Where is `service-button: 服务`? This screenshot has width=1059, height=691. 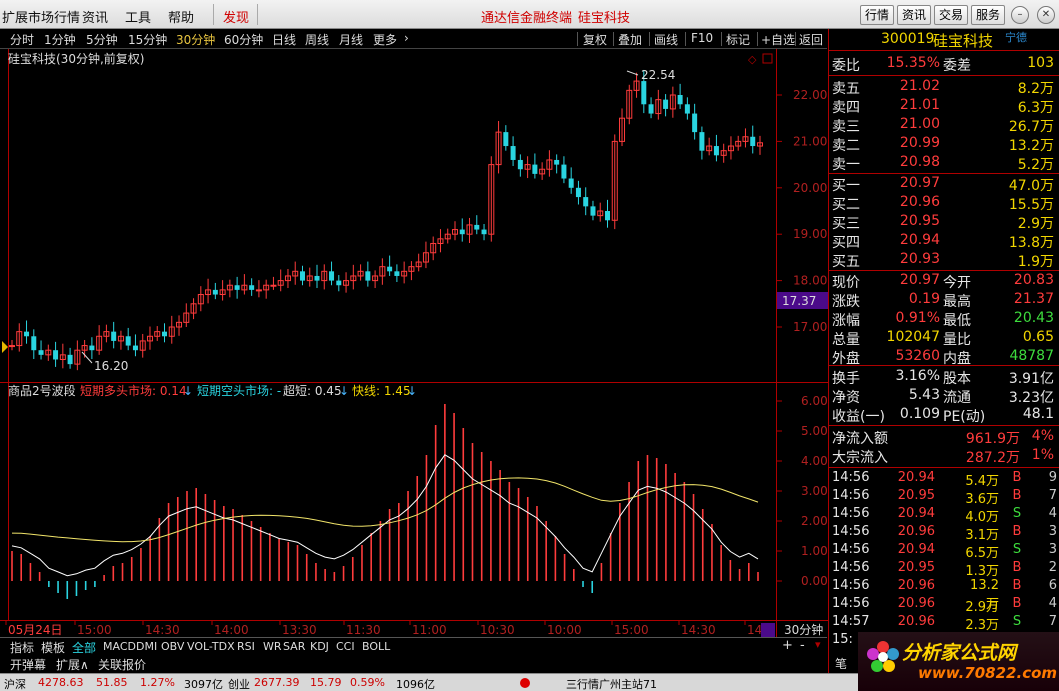
service-button: 服务 is located at coordinates (988, 15).